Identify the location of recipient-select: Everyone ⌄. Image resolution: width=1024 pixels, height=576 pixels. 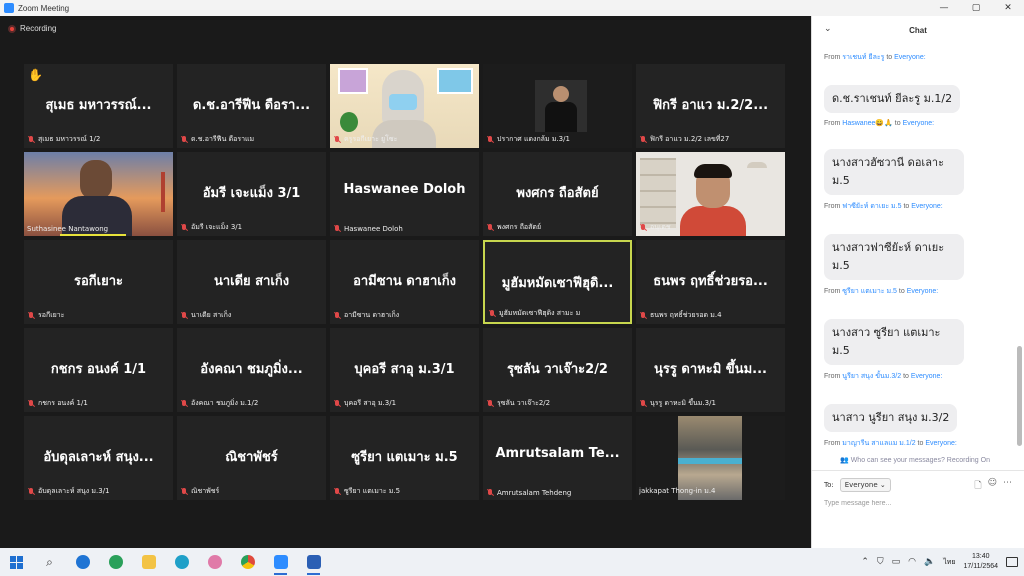
(865, 485).